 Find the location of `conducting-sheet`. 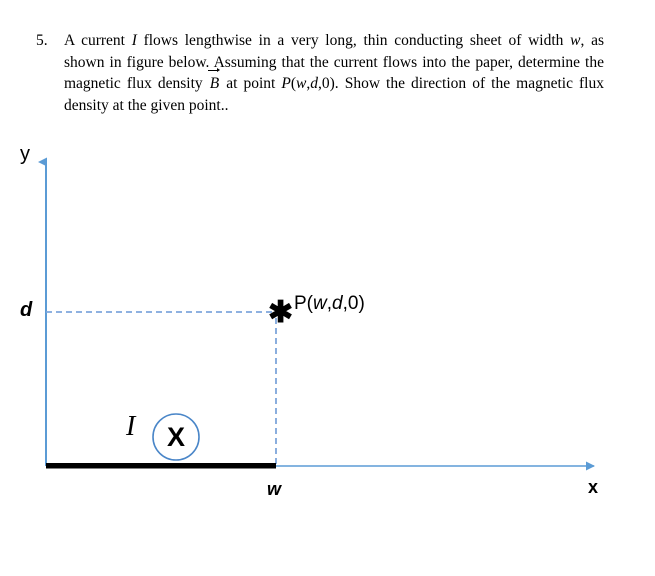

conducting-sheet is located at coordinates (161, 466).